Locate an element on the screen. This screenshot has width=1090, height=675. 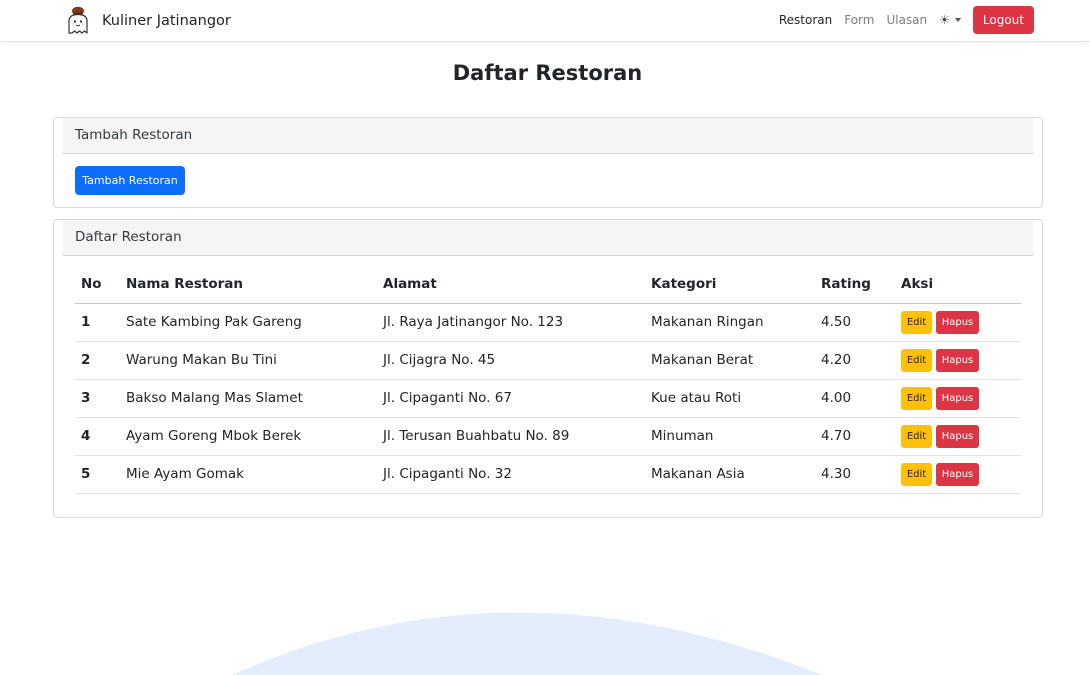
theme-toggle-dropdown: ☀ is located at coordinates (950, 20).